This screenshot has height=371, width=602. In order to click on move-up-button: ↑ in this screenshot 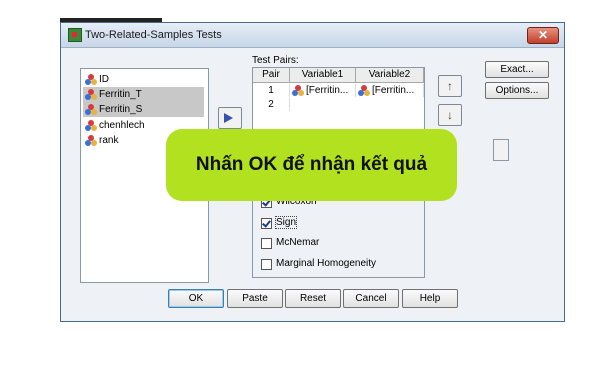, I will do `click(450, 86)`.